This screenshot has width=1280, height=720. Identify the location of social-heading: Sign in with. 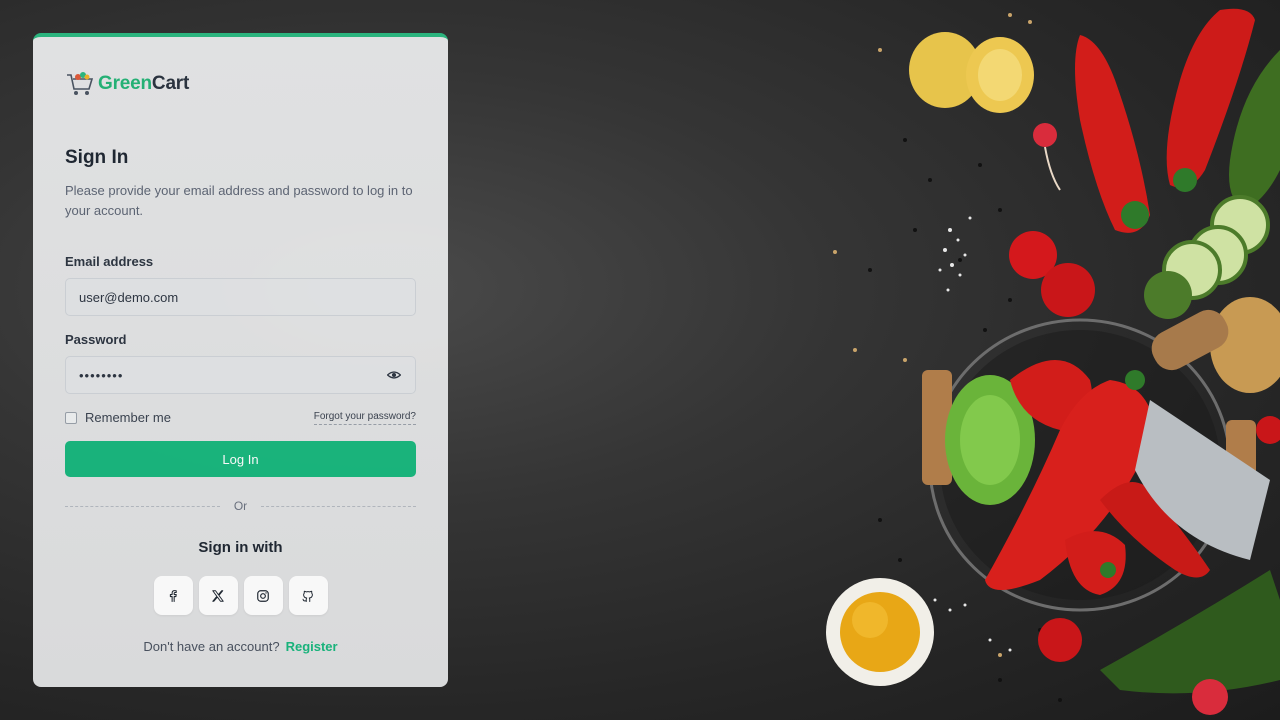
(240, 547).